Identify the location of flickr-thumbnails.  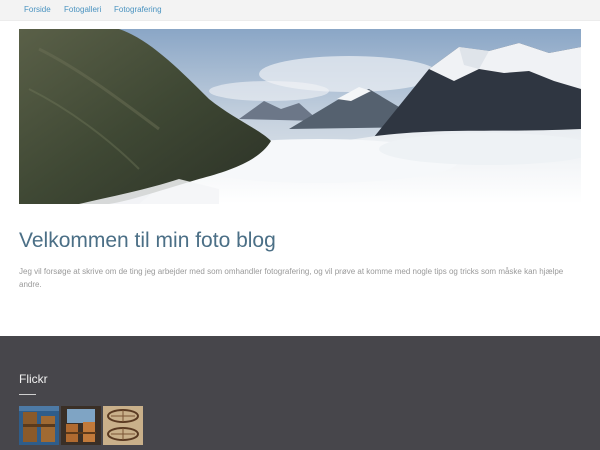
(81, 426).